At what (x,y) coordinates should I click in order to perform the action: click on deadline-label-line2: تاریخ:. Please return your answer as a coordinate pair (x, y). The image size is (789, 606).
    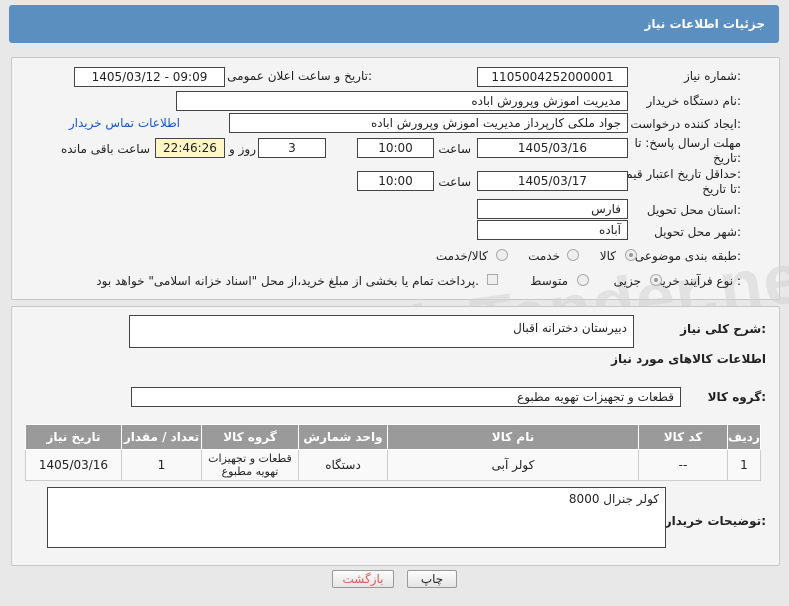
    Looking at the image, I should click on (727, 158).